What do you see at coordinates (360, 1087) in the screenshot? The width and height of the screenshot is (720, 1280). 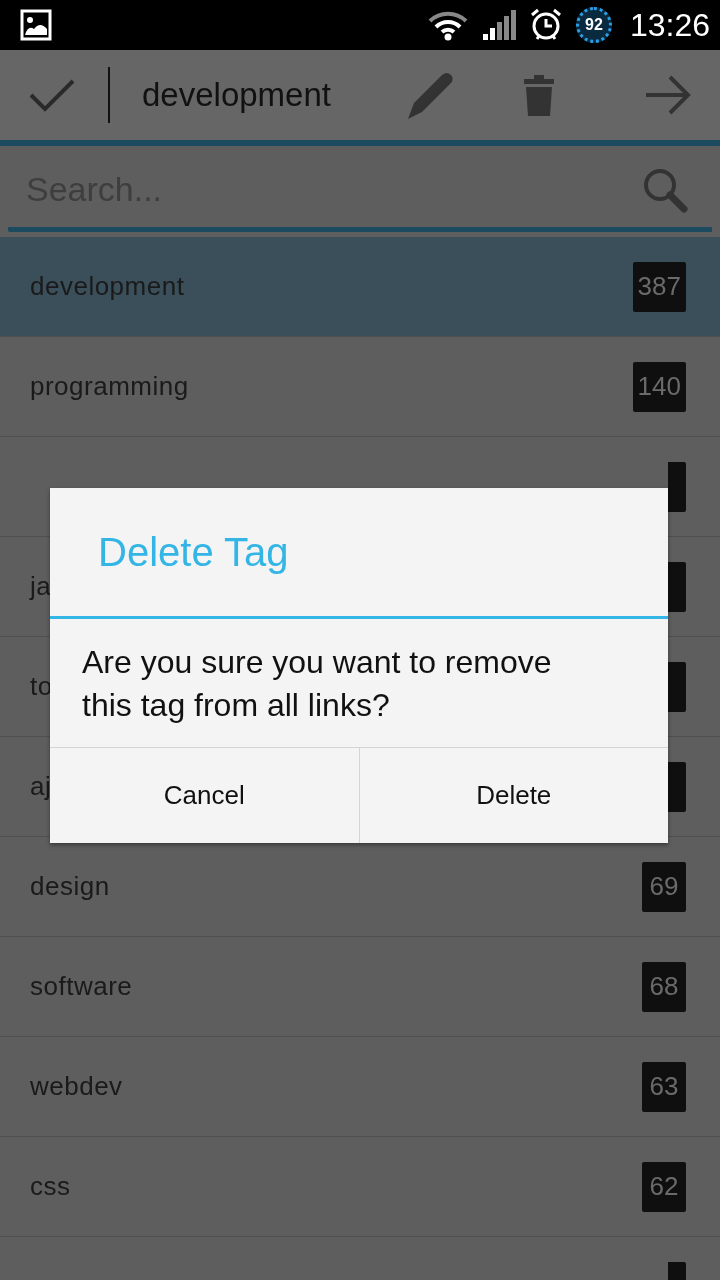 I see `tag-row: webdev 63` at bounding box center [360, 1087].